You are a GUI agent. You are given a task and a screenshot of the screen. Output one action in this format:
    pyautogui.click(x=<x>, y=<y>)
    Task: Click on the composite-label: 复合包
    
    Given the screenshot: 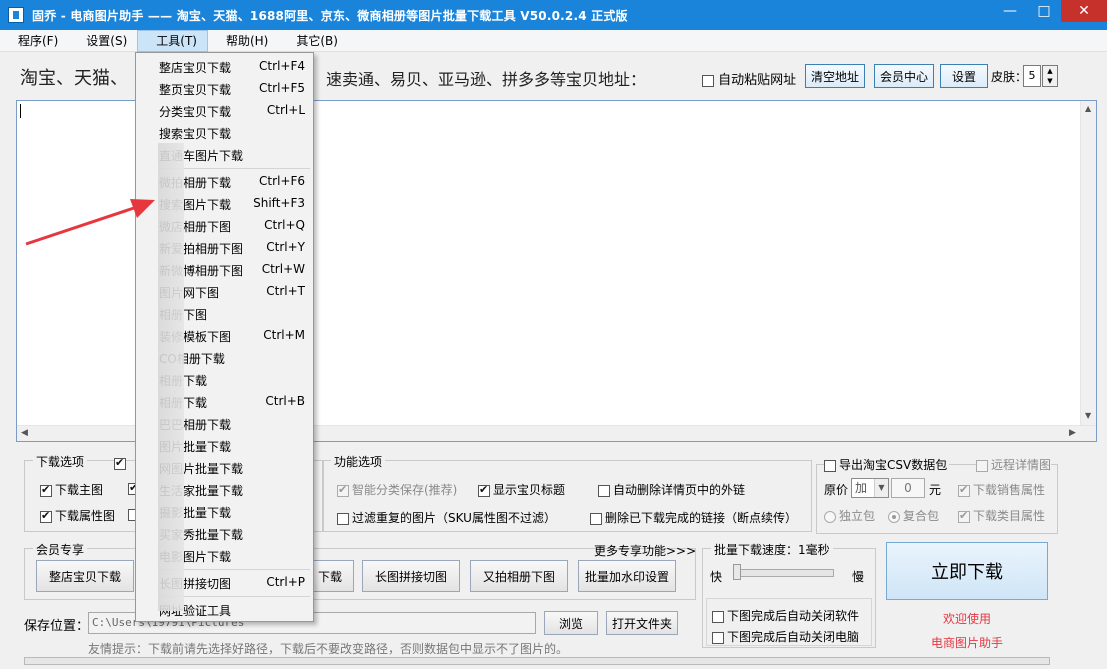 What is the action you would take?
    pyautogui.click(x=921, y=516)
    